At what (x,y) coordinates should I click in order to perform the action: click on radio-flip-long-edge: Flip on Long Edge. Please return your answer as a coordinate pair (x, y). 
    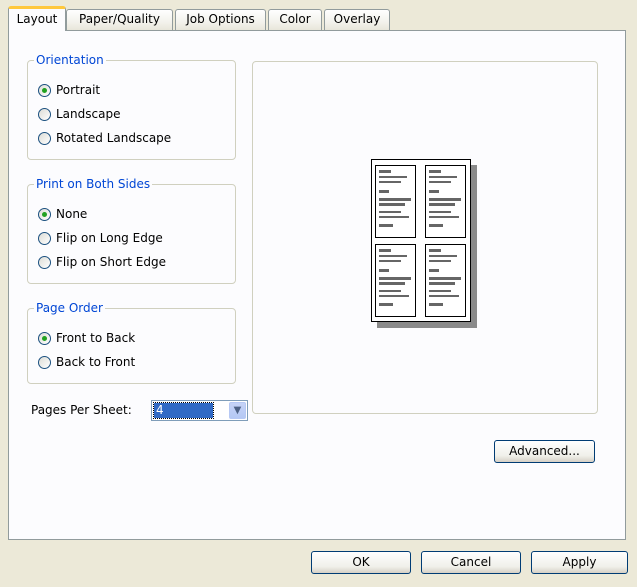
    Looking at the image, I should click on (100, 238).